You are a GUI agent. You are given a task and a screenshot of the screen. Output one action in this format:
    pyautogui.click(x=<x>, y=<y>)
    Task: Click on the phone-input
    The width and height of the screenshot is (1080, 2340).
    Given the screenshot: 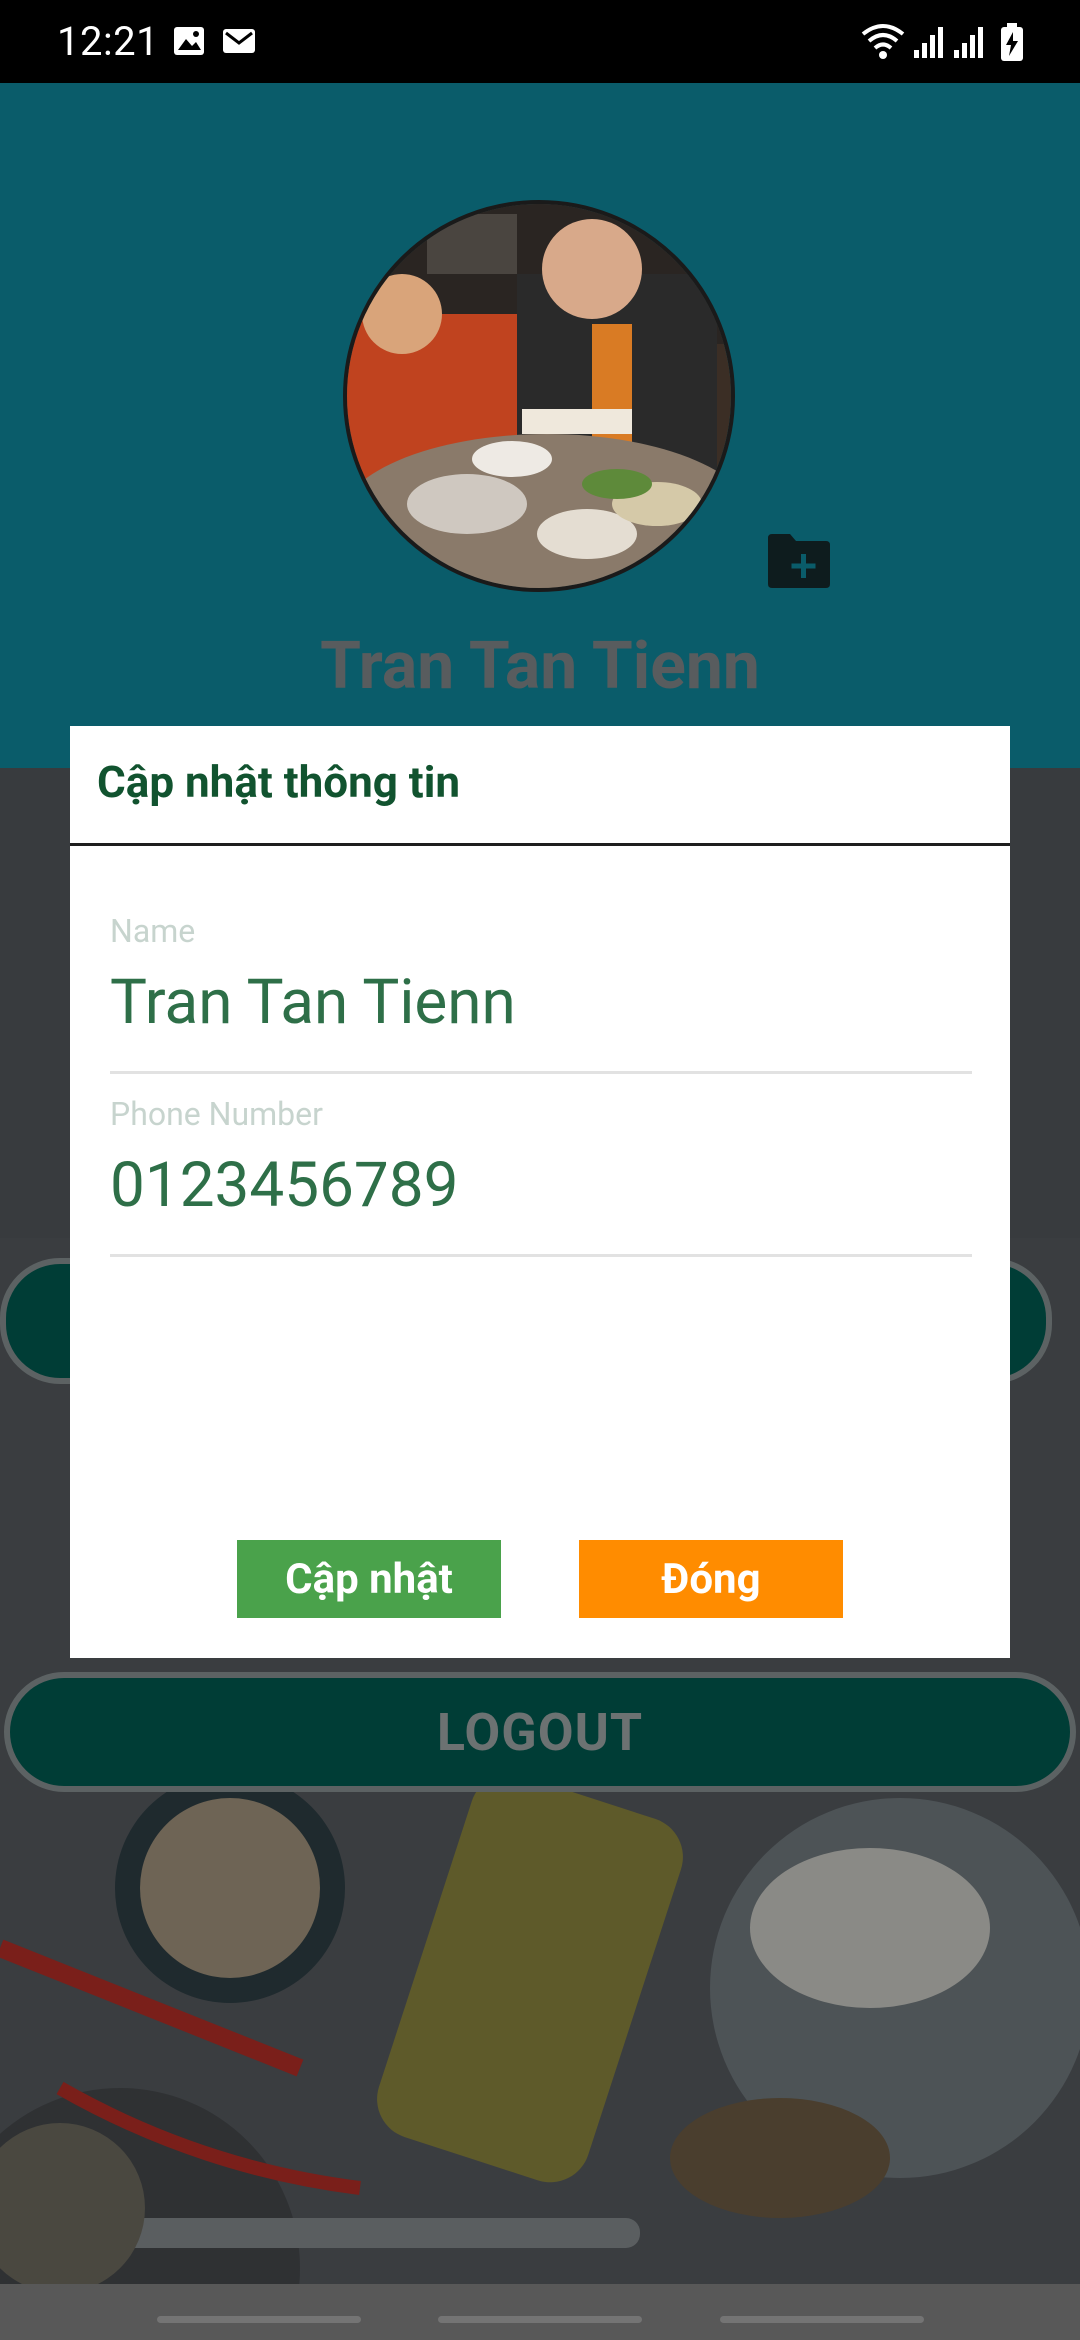 What is the action you would take?
    pyautogui.click(x=540, y=1185)
    